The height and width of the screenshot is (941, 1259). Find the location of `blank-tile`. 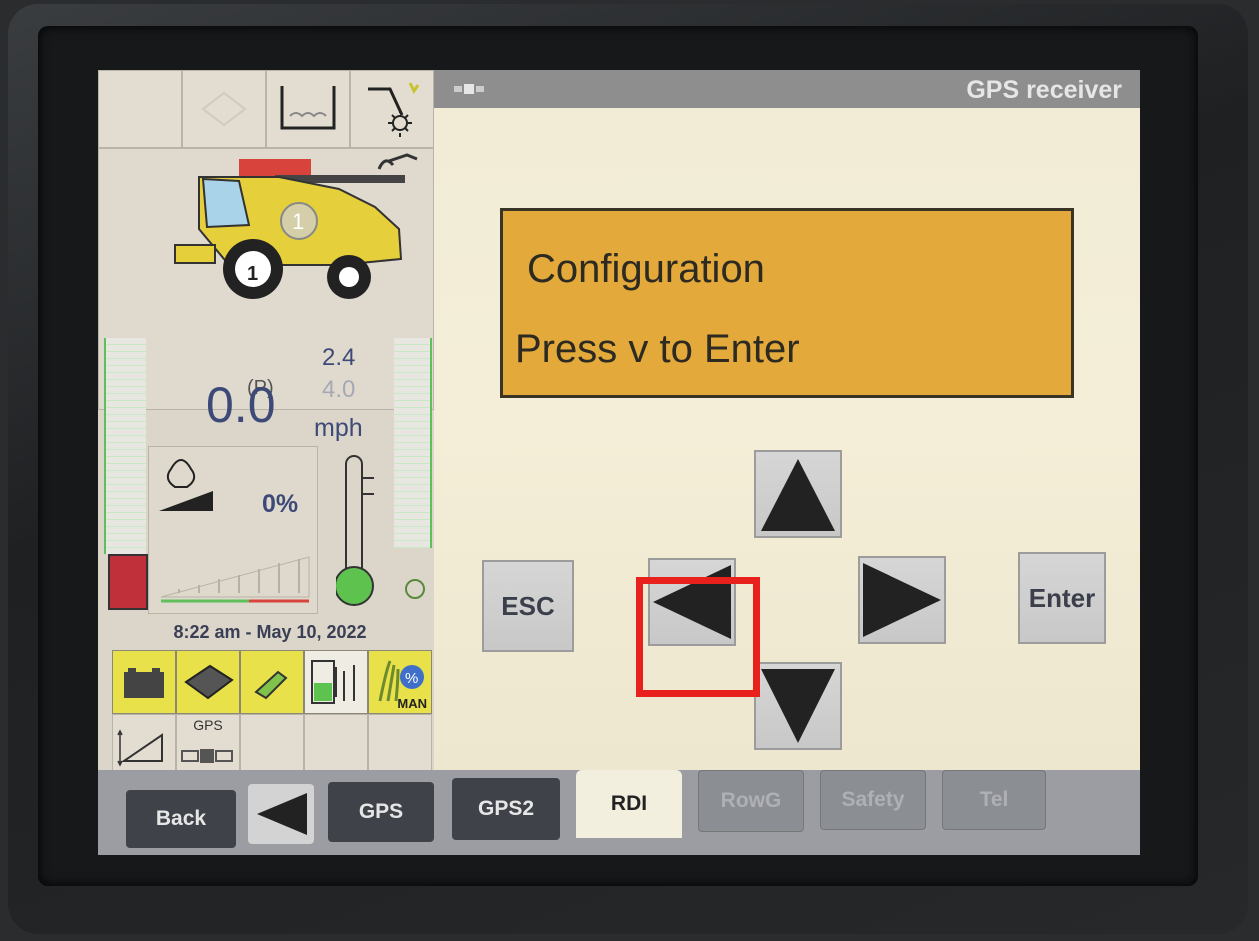

blank-tile is located at coordinates (140, 109).